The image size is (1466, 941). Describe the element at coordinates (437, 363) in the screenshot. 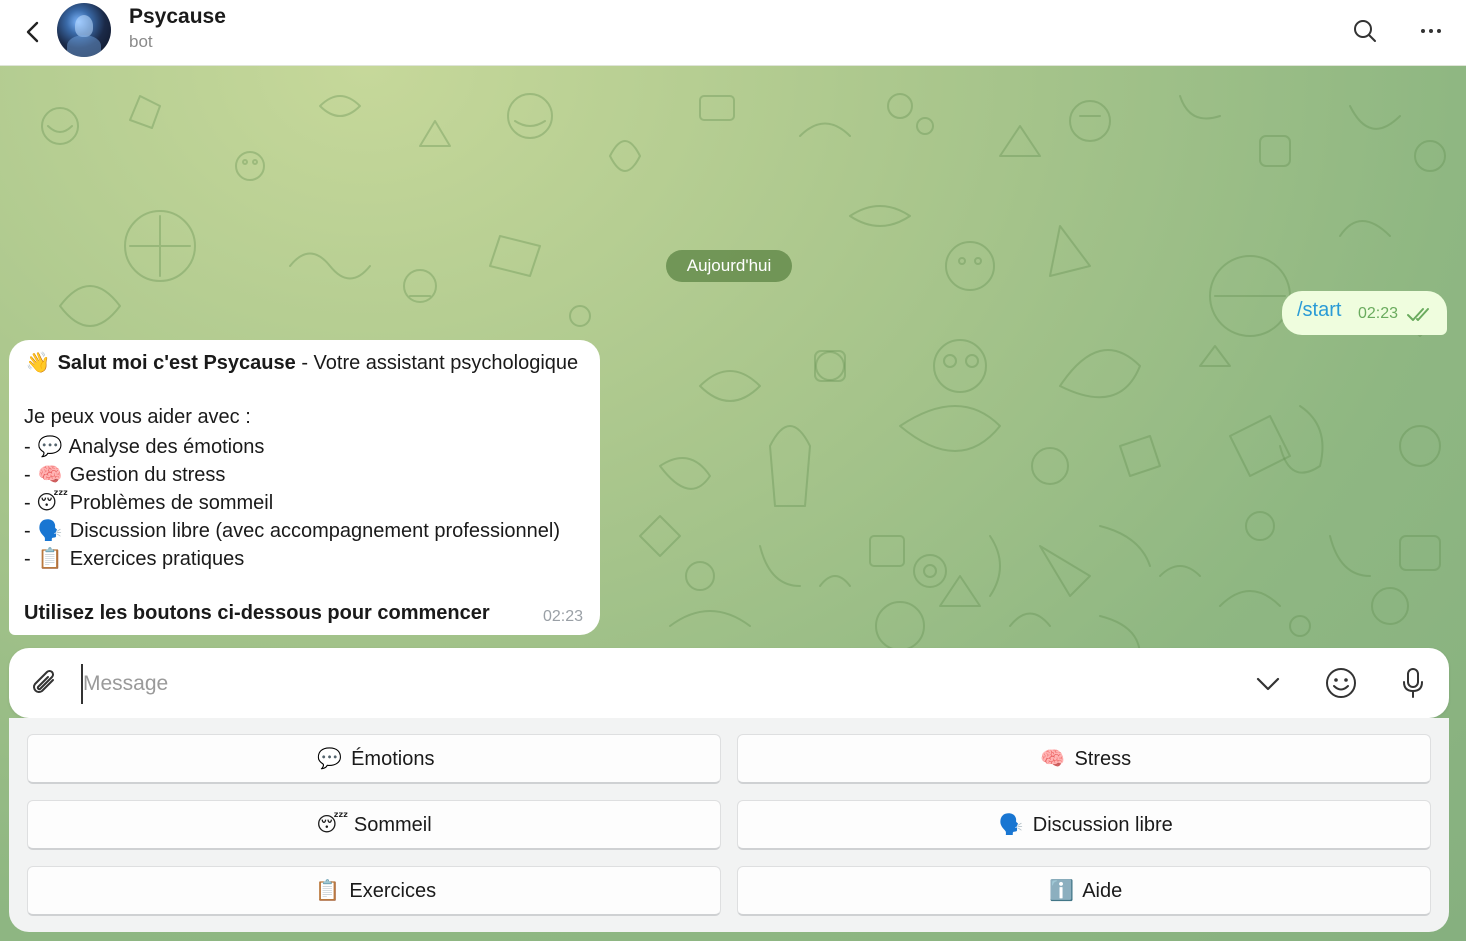

I see `greeting-rest: - Votre assistant psychologique` at that location.